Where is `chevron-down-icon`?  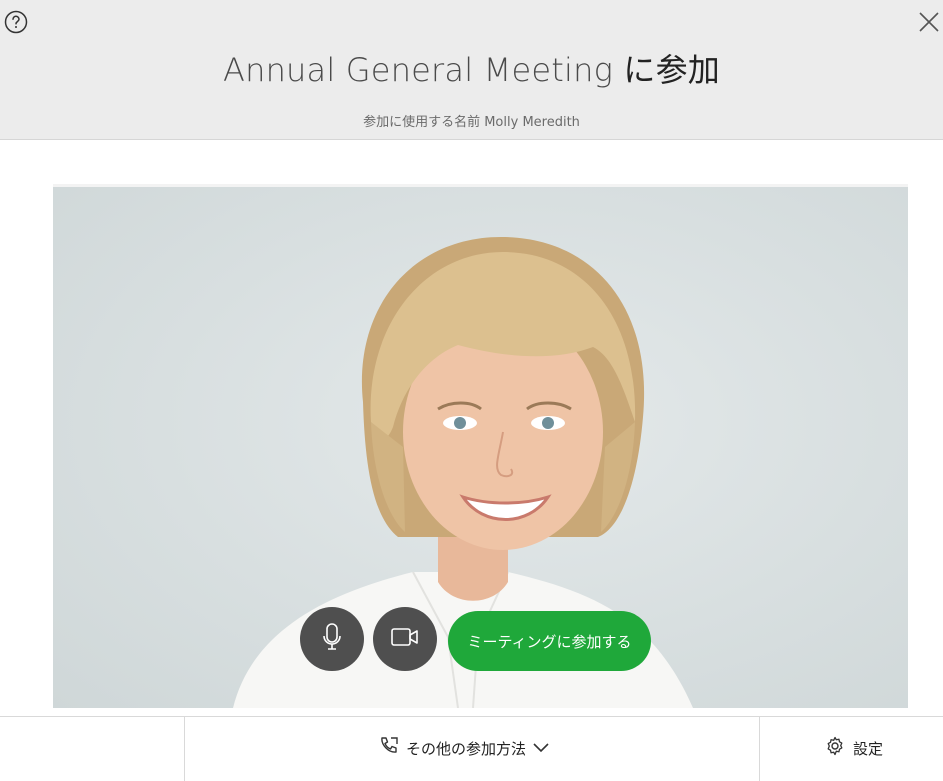 chevron-down-icon is located at coordinates (541, 748).